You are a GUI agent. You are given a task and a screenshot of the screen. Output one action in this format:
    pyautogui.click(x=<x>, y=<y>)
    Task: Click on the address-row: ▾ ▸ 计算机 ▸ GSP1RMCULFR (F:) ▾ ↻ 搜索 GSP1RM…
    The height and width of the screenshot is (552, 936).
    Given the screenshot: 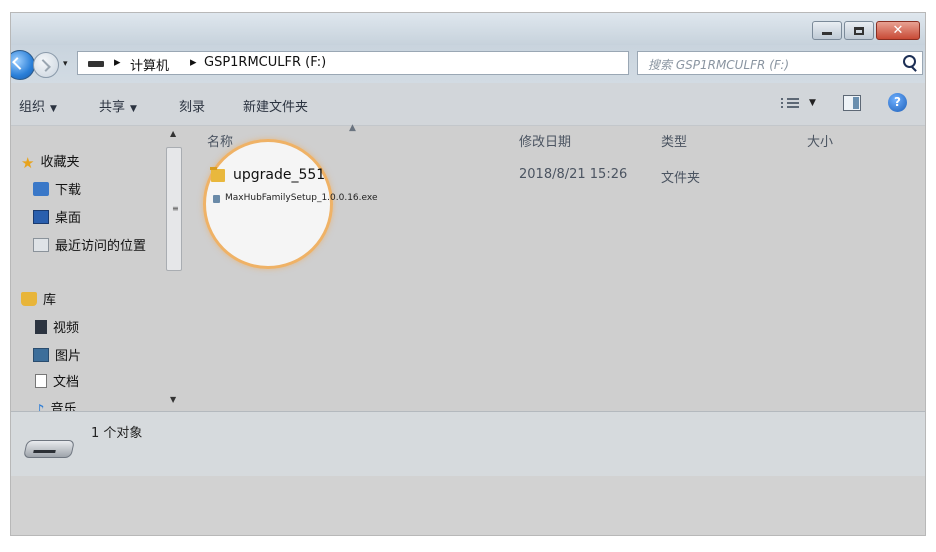 What is the action you would take?
    pyautogui.click(x=468, y=64)
    